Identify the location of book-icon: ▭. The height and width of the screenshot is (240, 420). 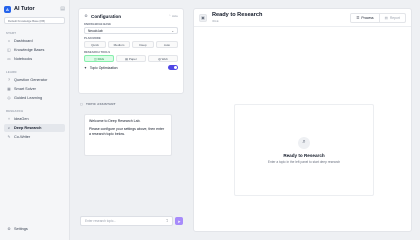
(9, 59).